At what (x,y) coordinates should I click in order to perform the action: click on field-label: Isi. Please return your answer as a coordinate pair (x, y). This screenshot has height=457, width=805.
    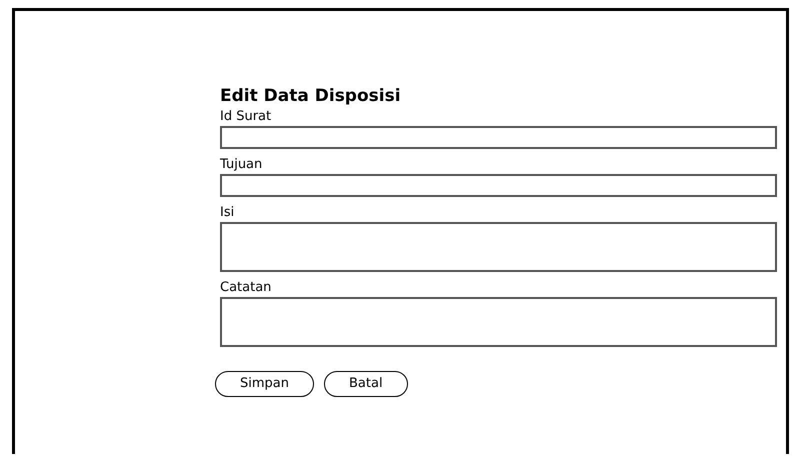
    Looking at the image, I should click on (228, 212).